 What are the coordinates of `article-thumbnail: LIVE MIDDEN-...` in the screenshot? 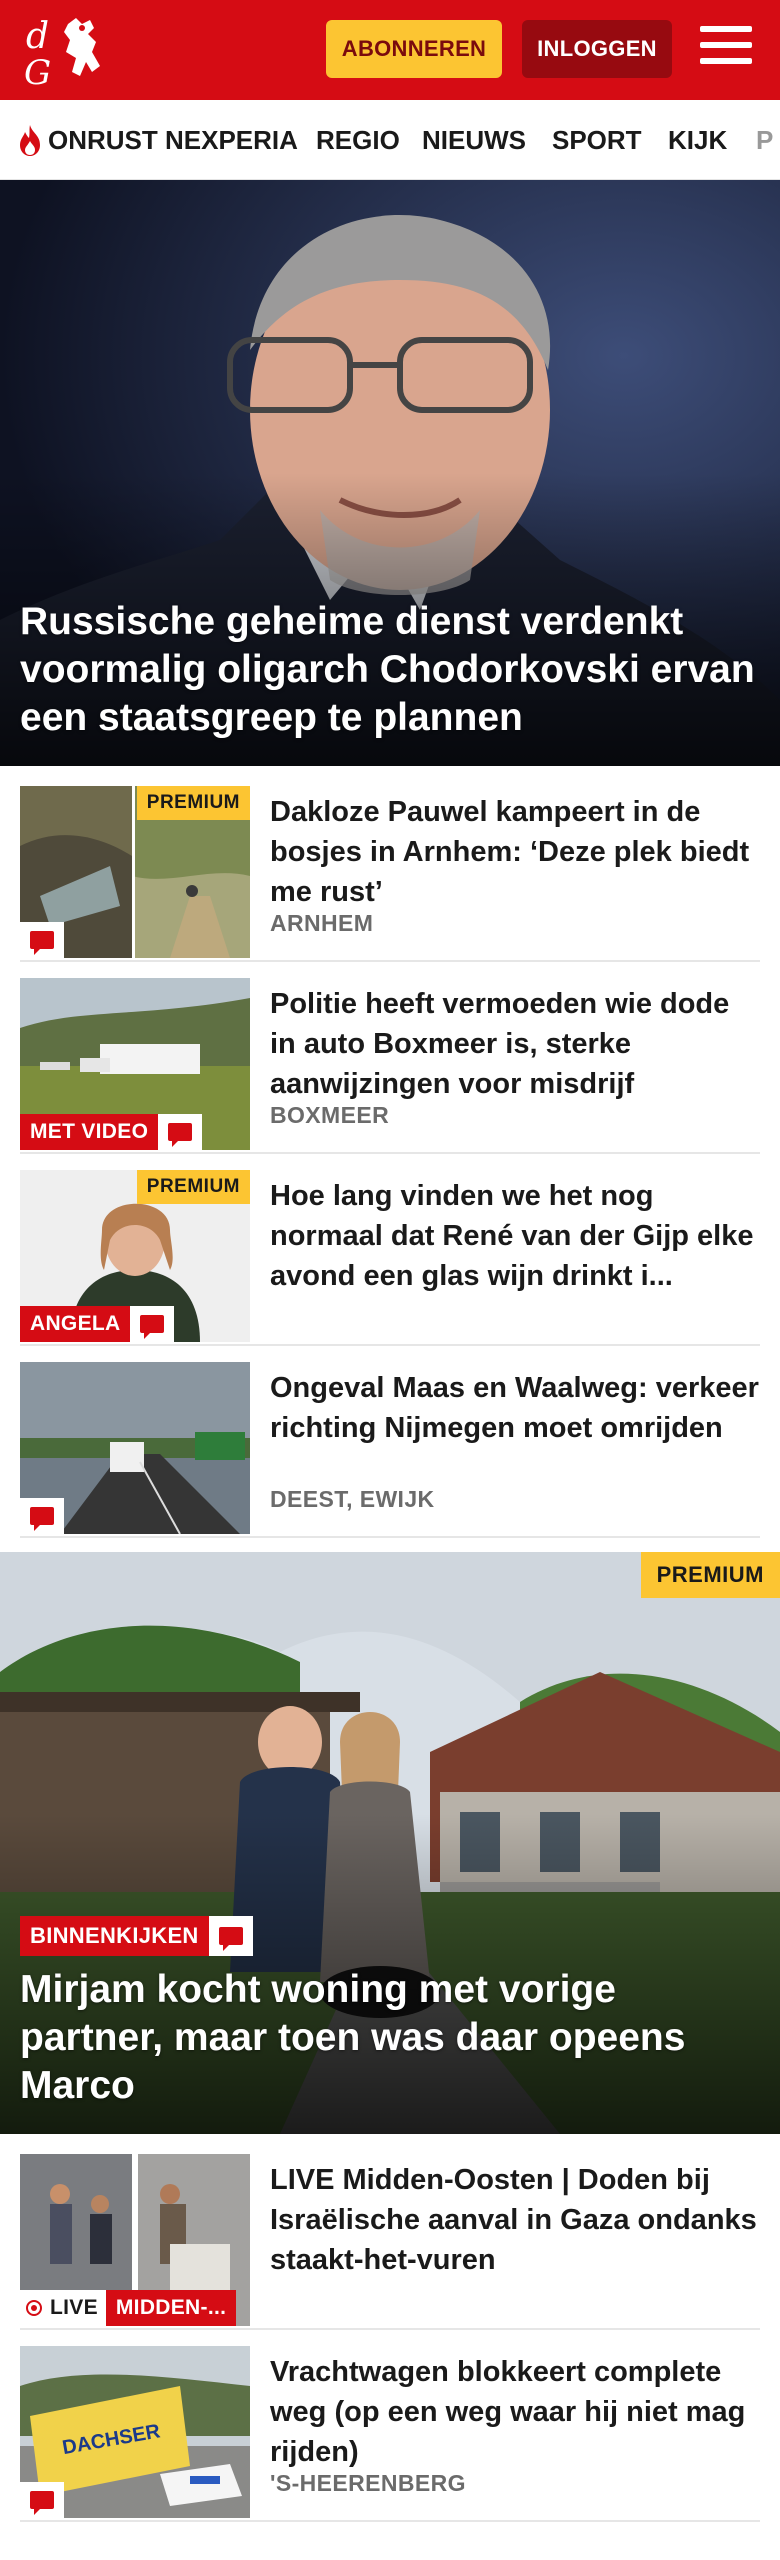 It's located at (135, 2240).